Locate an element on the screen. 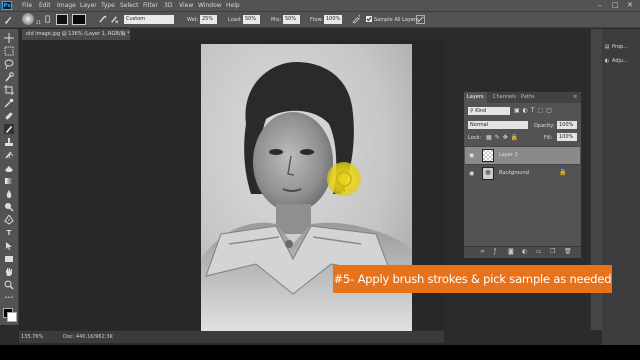 The width and height of the screenshot is (640, 360). blend-mode-select: Normal is located at coordinates (498, 125).